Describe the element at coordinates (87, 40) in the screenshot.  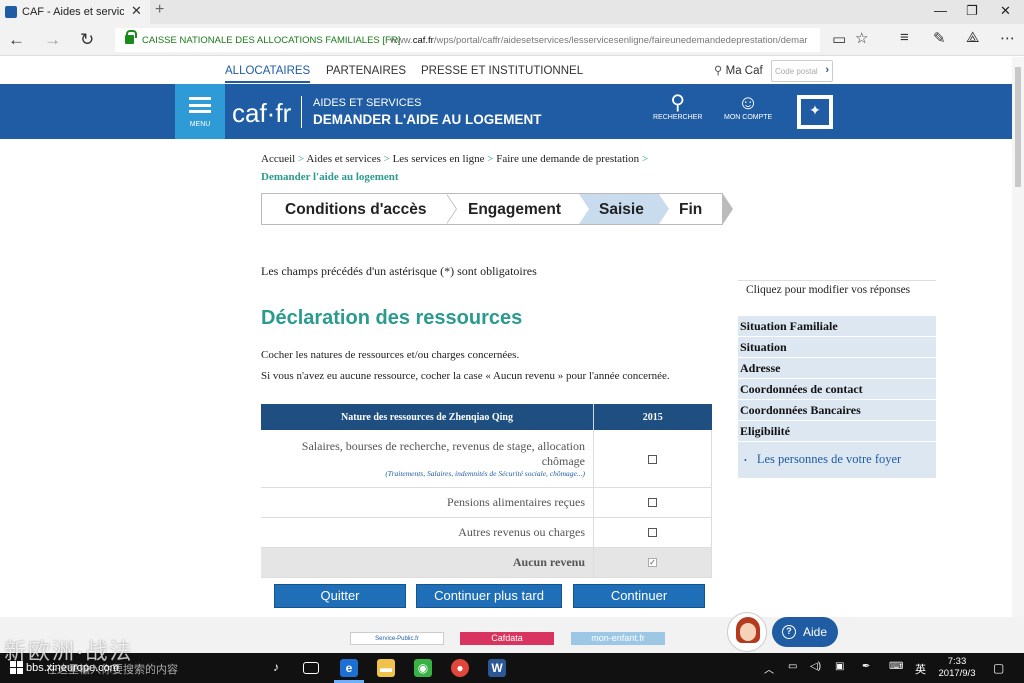
I see `refresh-icon: ↻` at that location.